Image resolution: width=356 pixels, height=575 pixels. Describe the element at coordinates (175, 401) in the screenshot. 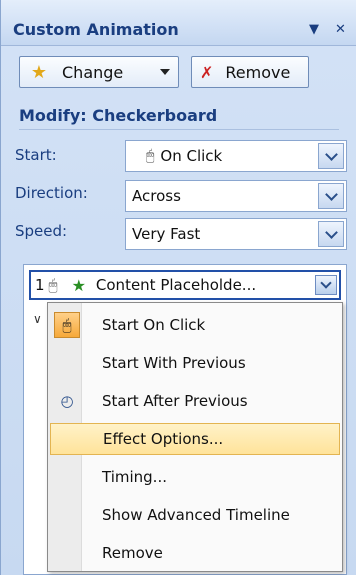

I see `menu-item-label: Start After Previous` at that location.